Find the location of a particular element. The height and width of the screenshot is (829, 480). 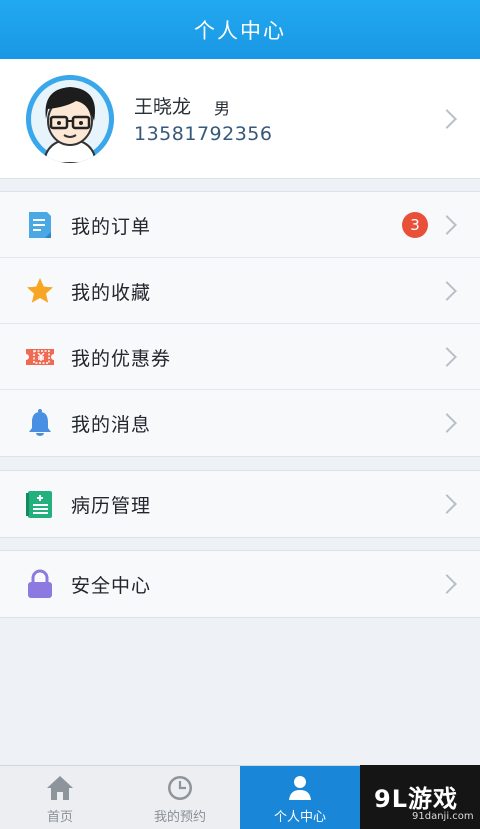

menu-item-security-center: 安全中心 is located at coordinates (240, 584).